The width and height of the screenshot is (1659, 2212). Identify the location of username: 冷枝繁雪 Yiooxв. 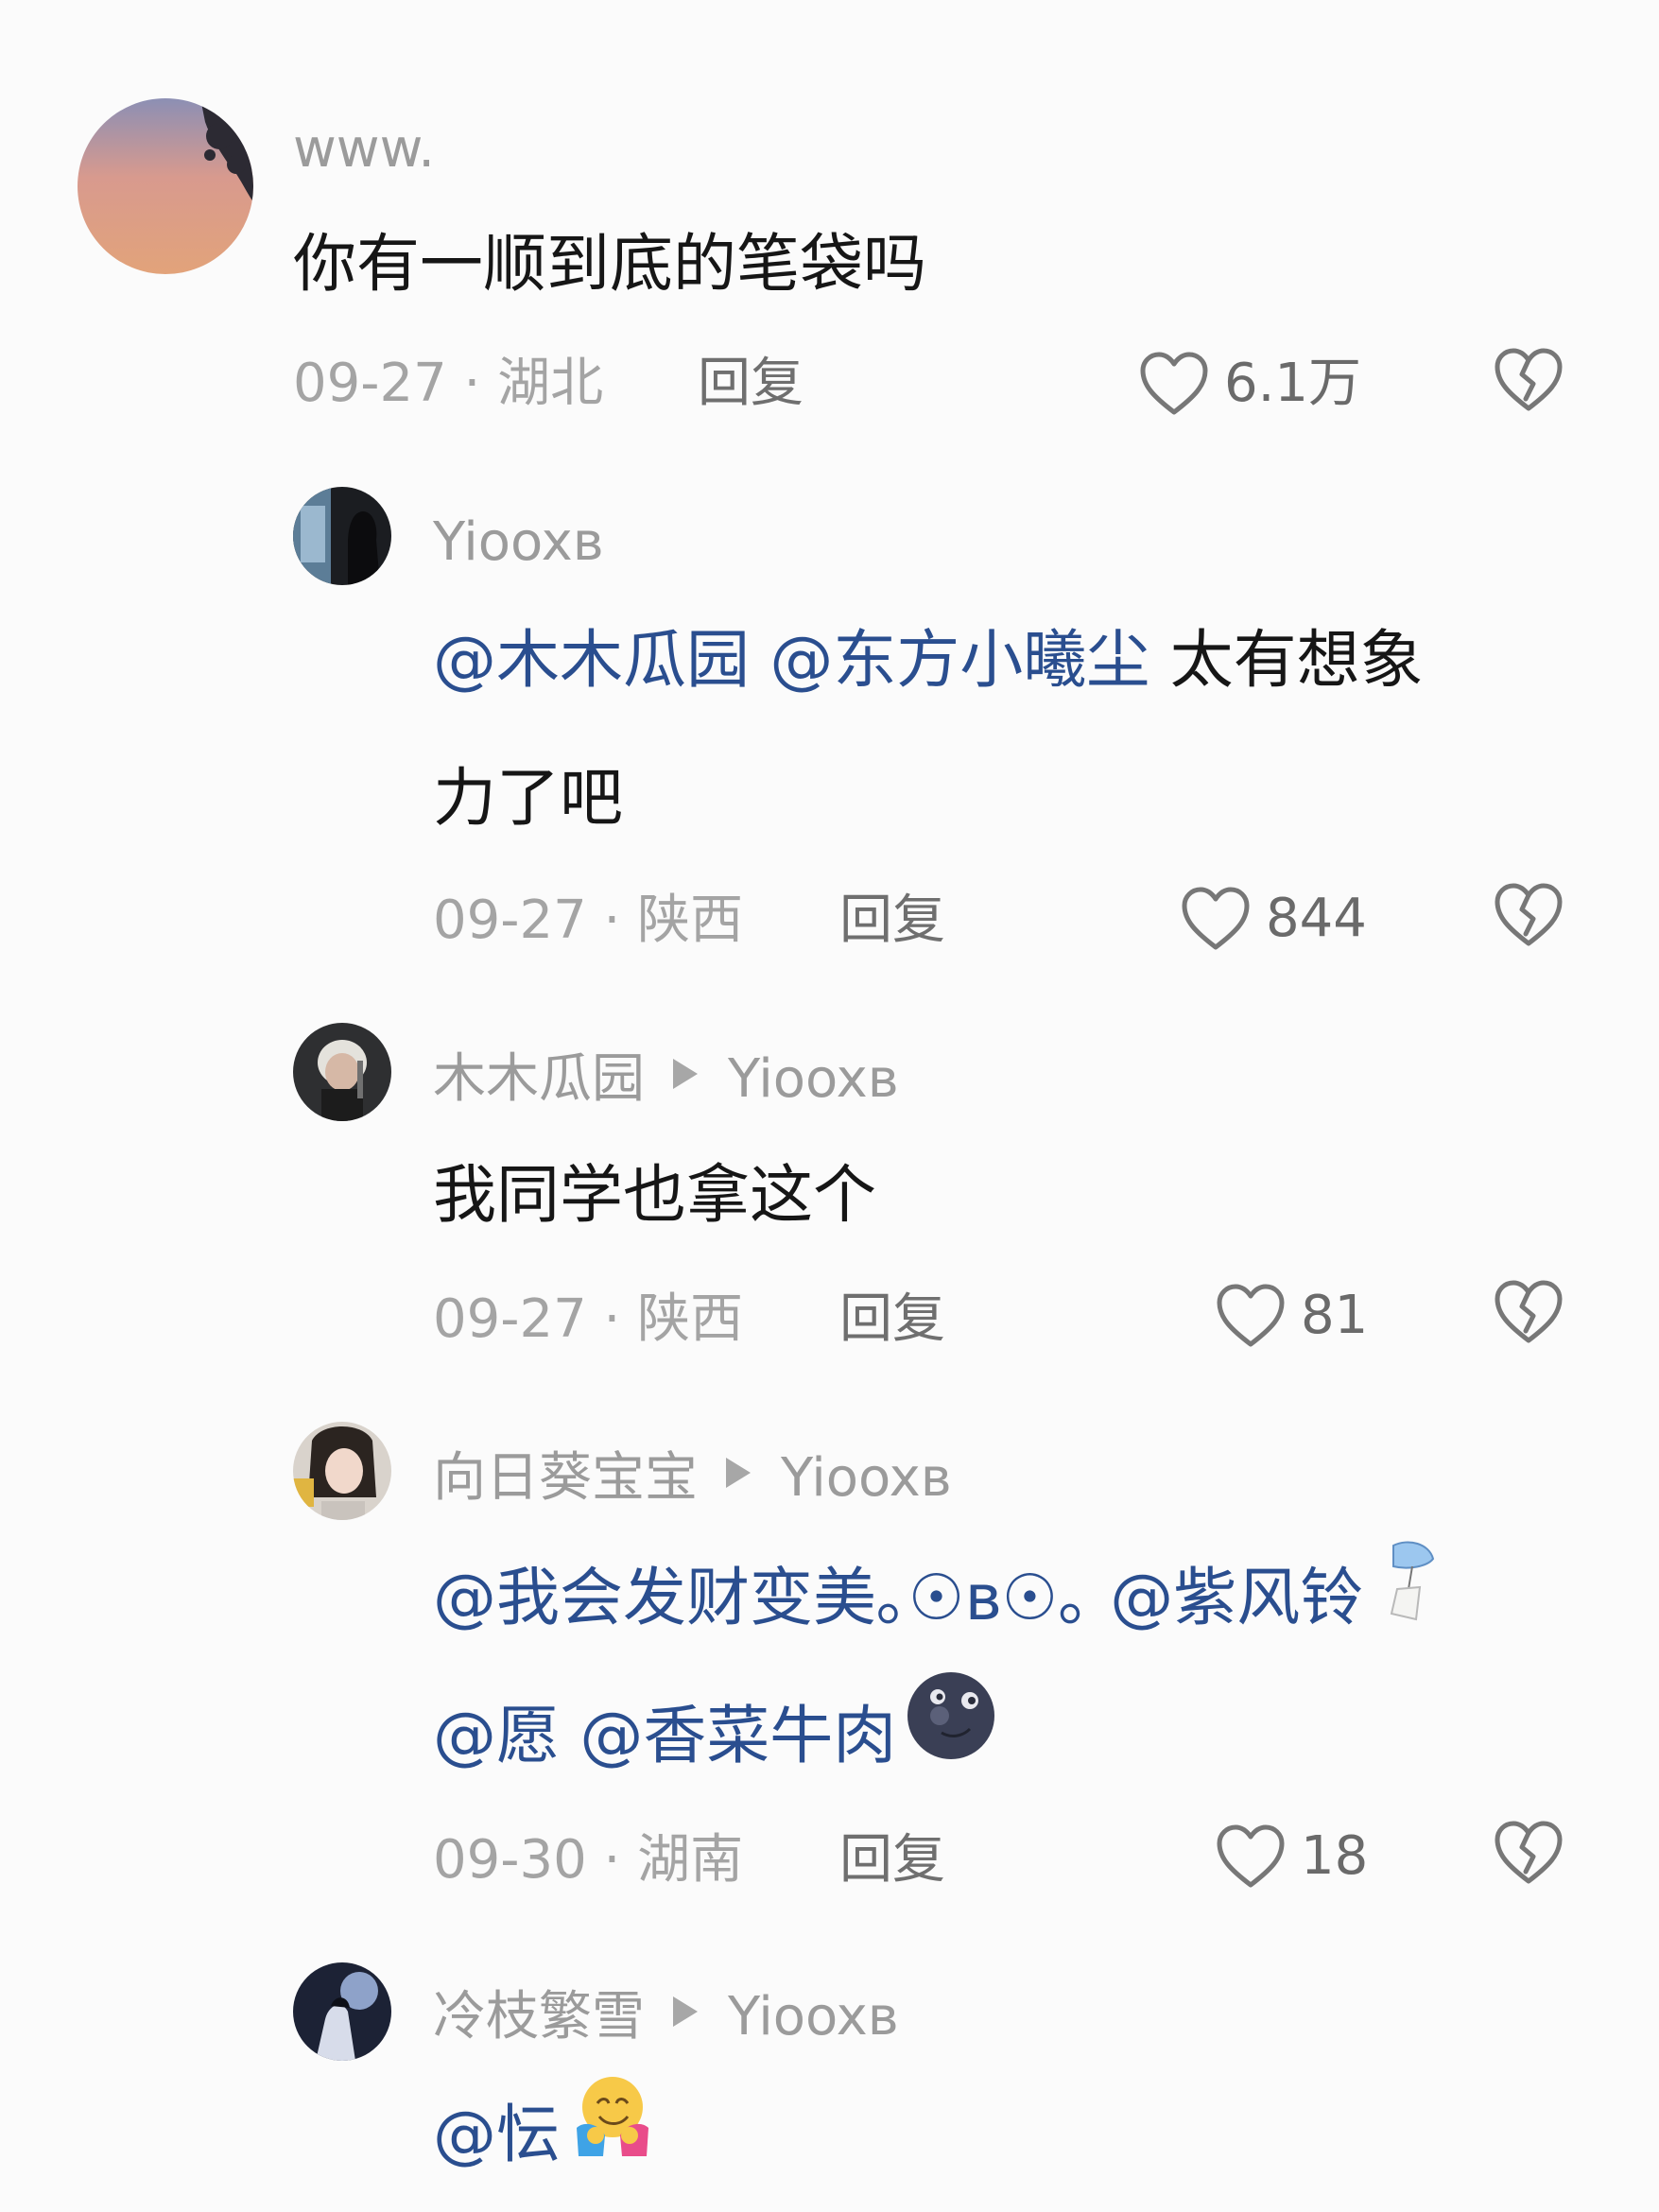
(666, 2017).